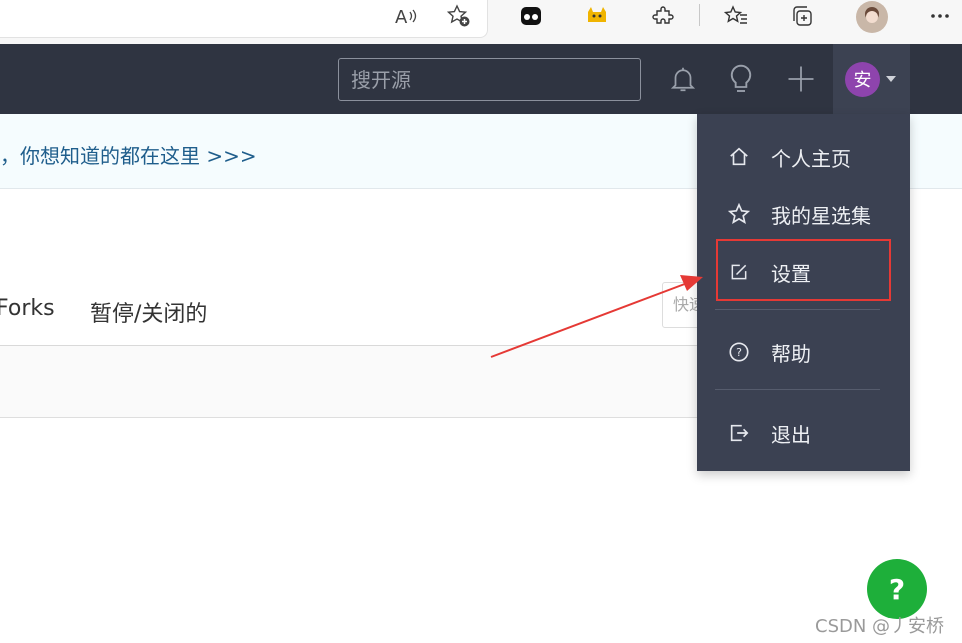  What do you see at coordinates (803, 270) in the screenshot?
I see `annotation-highlight-box` at bounding box center [803, 270].